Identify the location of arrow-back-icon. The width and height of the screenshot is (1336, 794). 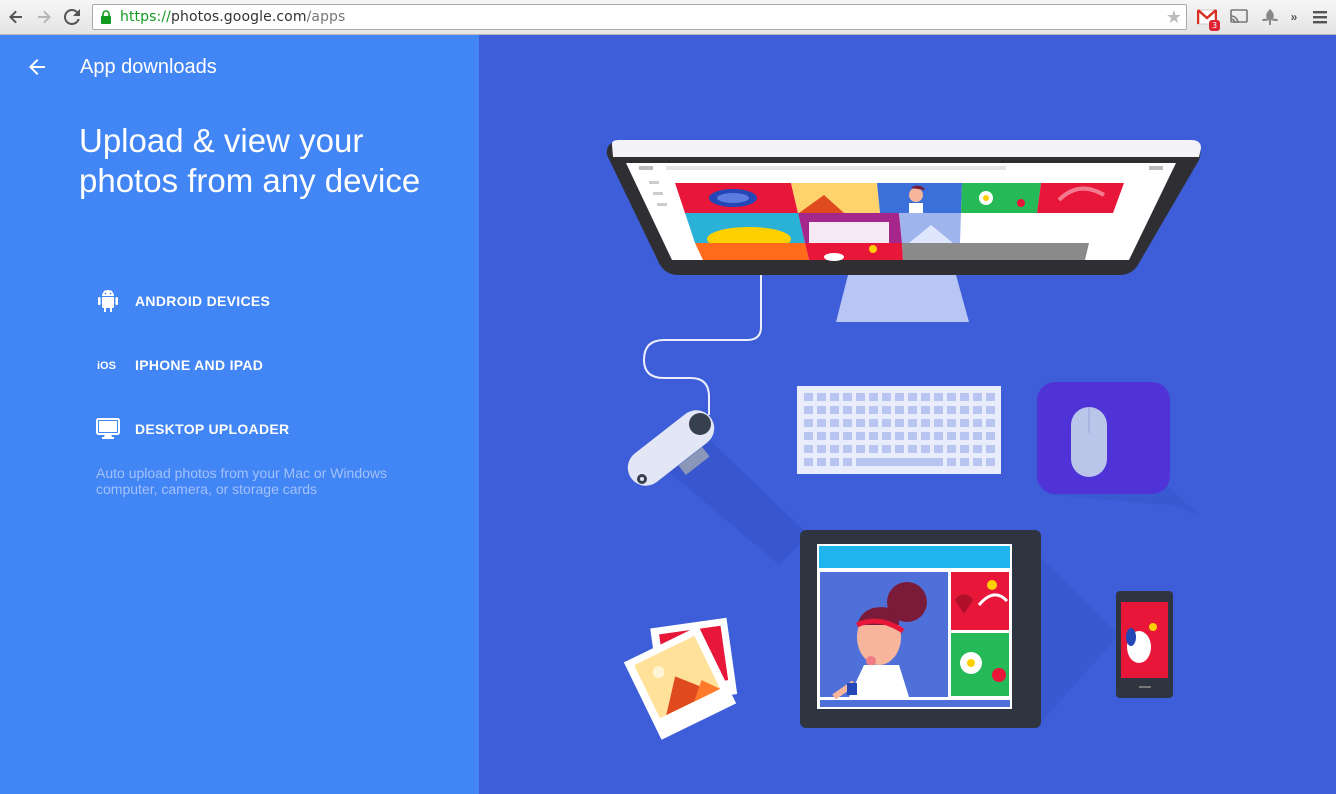
(37, 67).